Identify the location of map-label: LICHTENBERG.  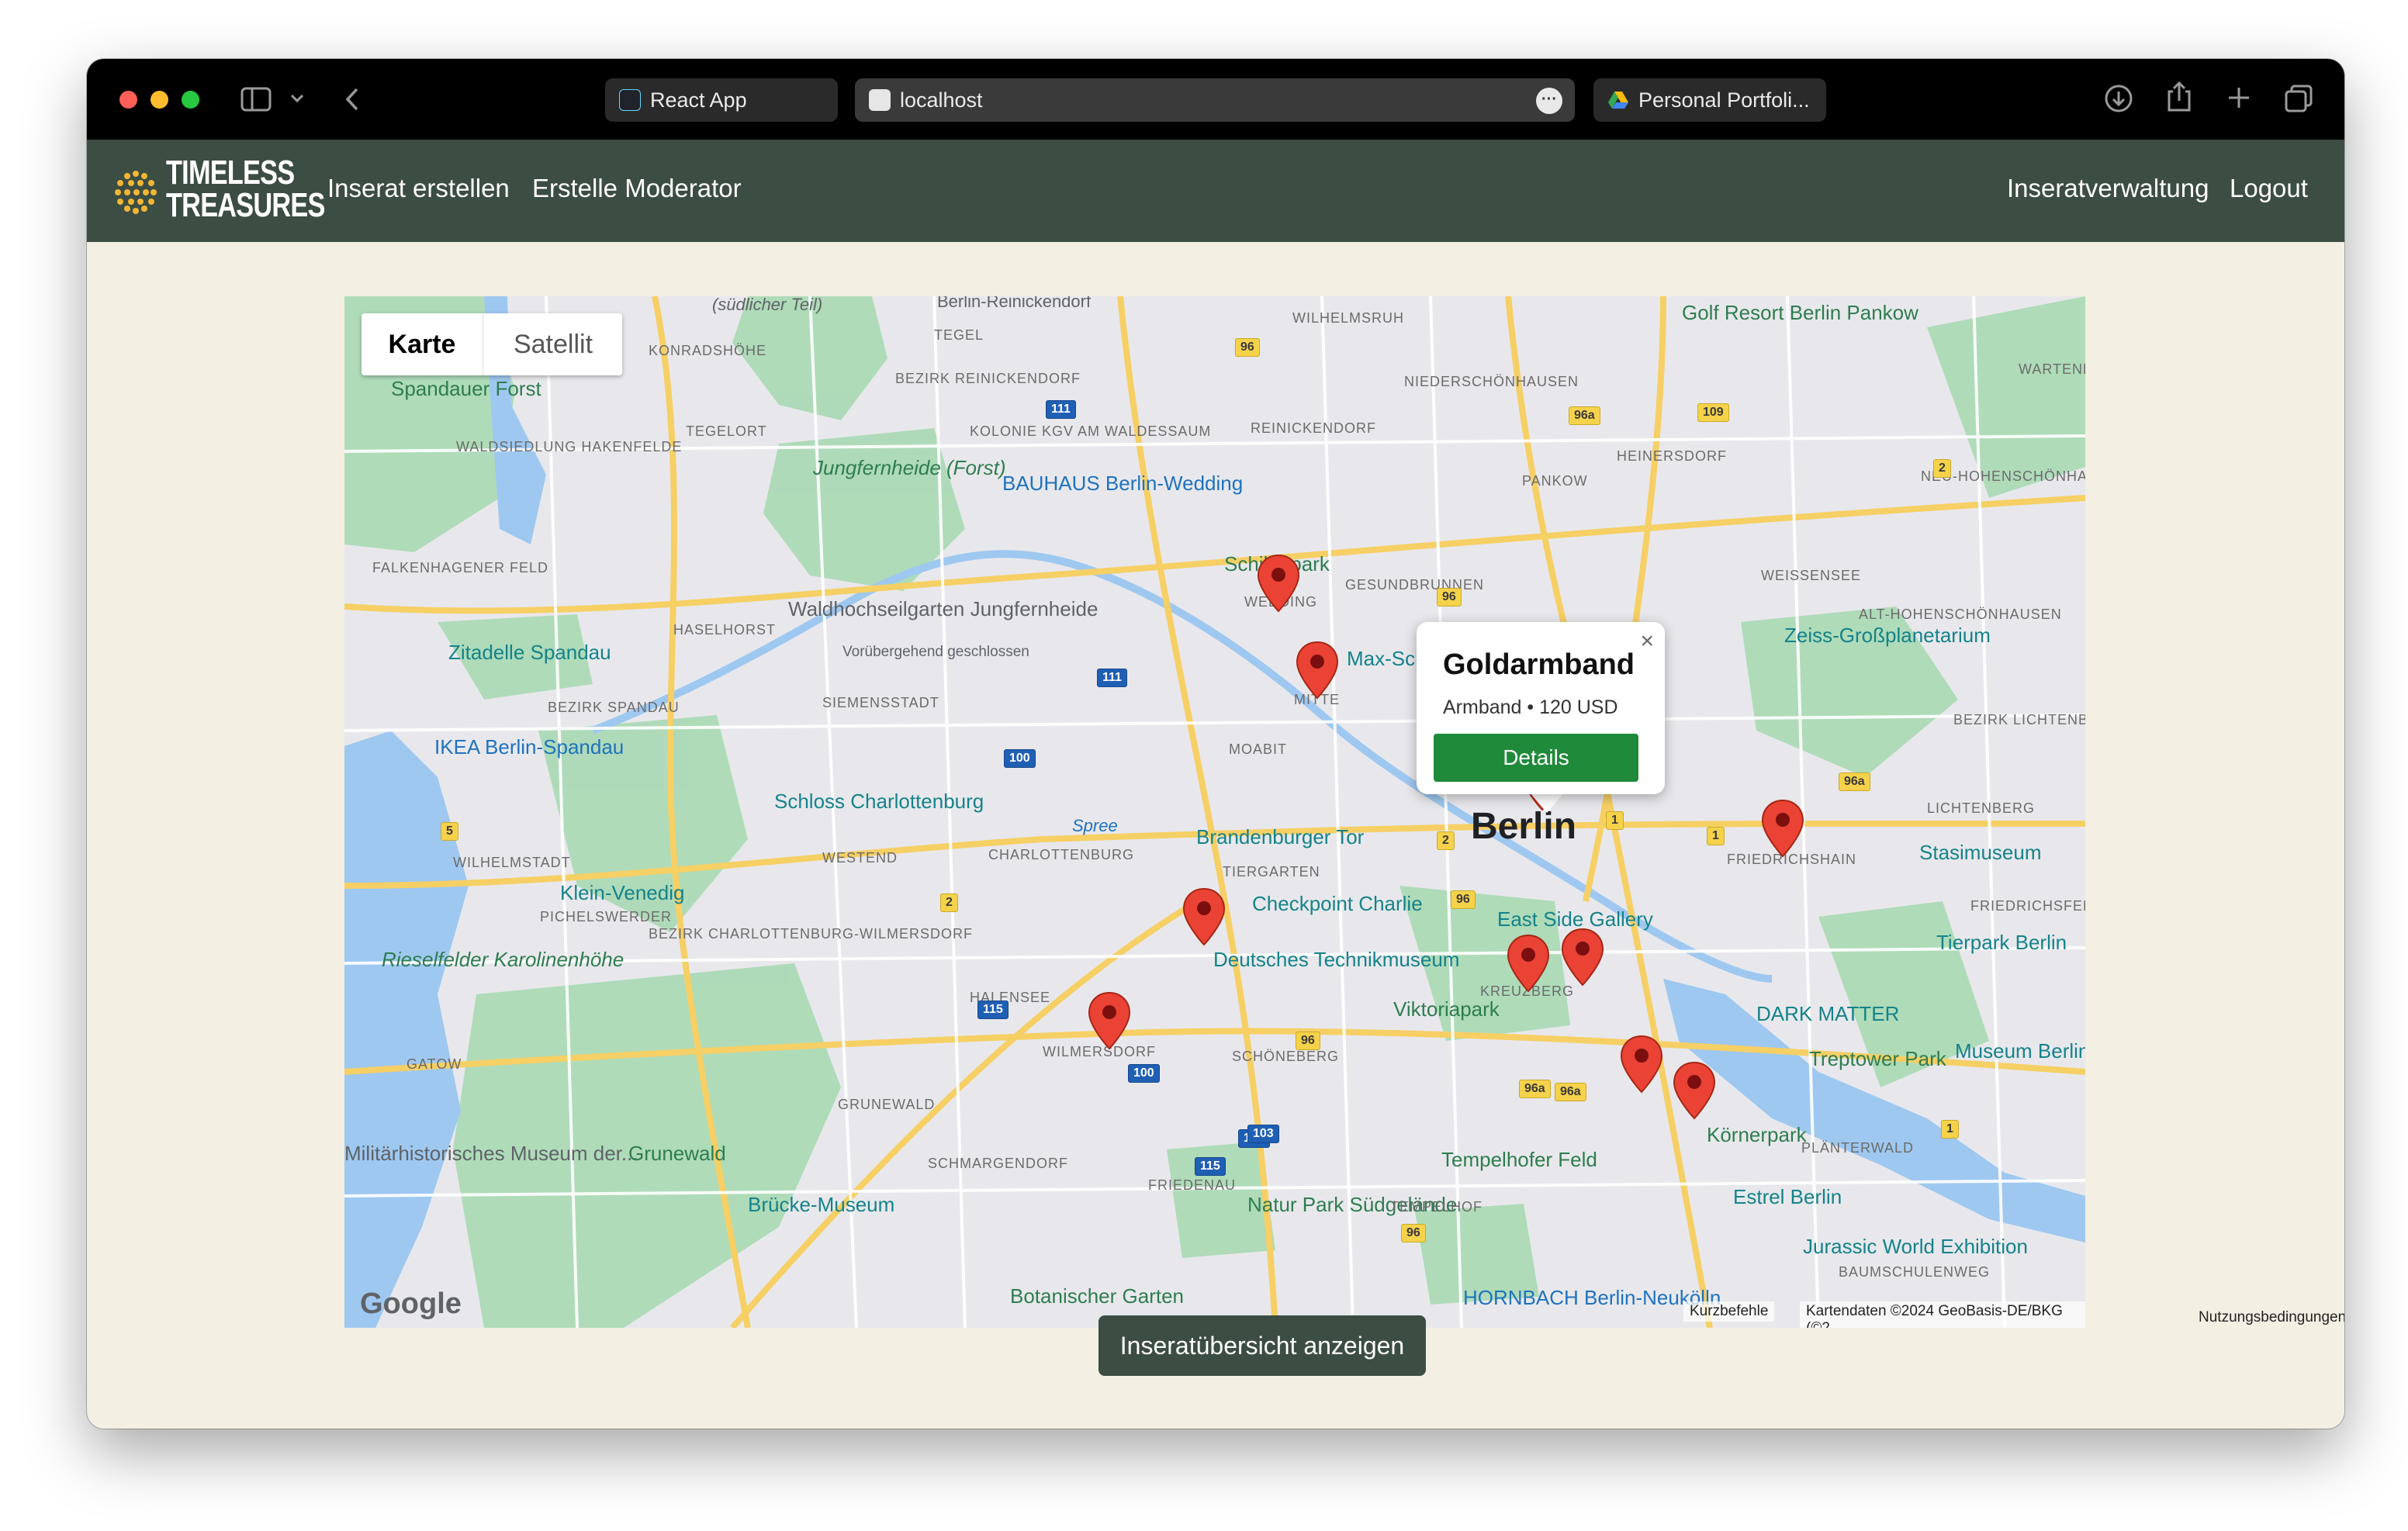
(1981, 808).